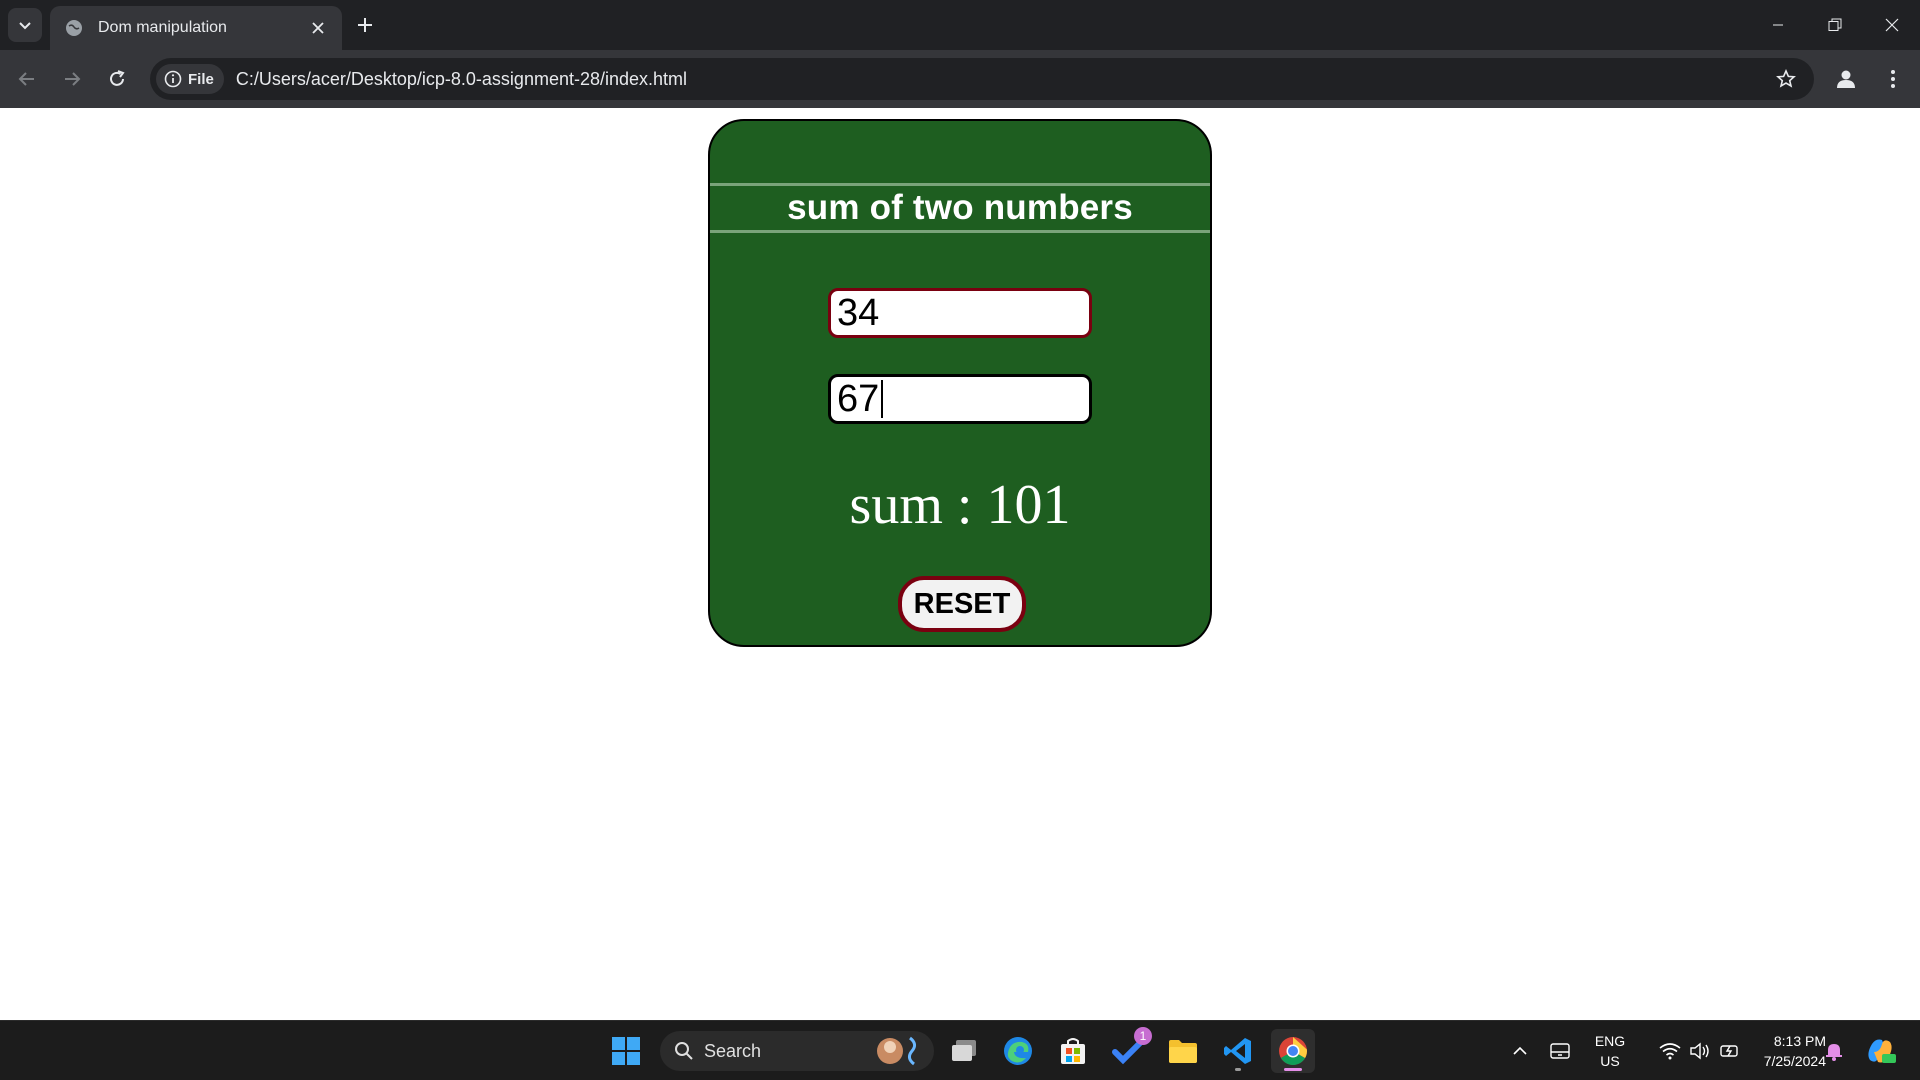 The image size is (1920, 1080). What do you see at coordinates (1610, 1051) in the screenshot?
I see `language-indicator: ENG US` at bounding box center [1610, 1051].